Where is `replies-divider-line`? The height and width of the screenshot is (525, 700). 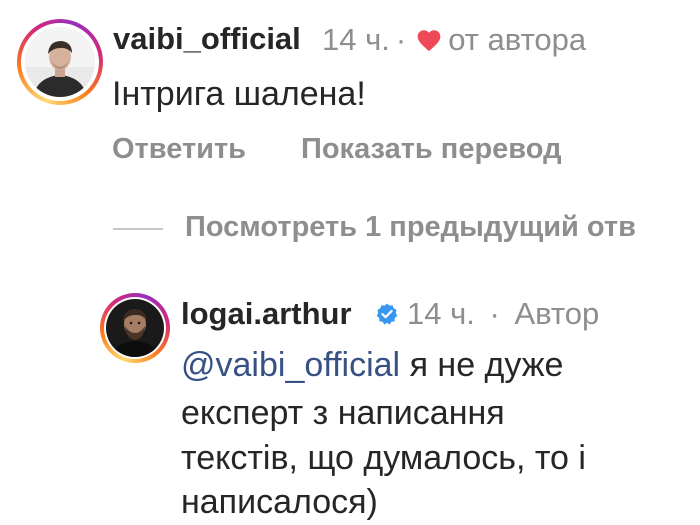 replies-divider-line is located at coordinates (138, 229).